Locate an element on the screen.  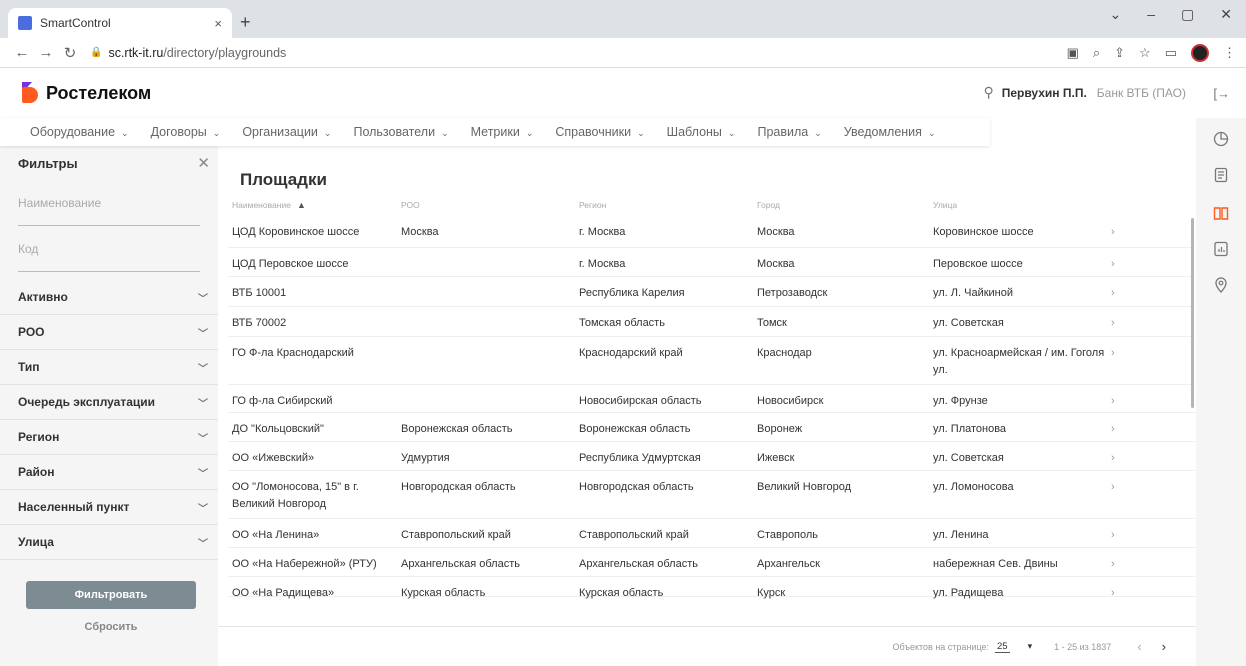
zoom-icon: ⌕ is located at coordinates (1096, 53).